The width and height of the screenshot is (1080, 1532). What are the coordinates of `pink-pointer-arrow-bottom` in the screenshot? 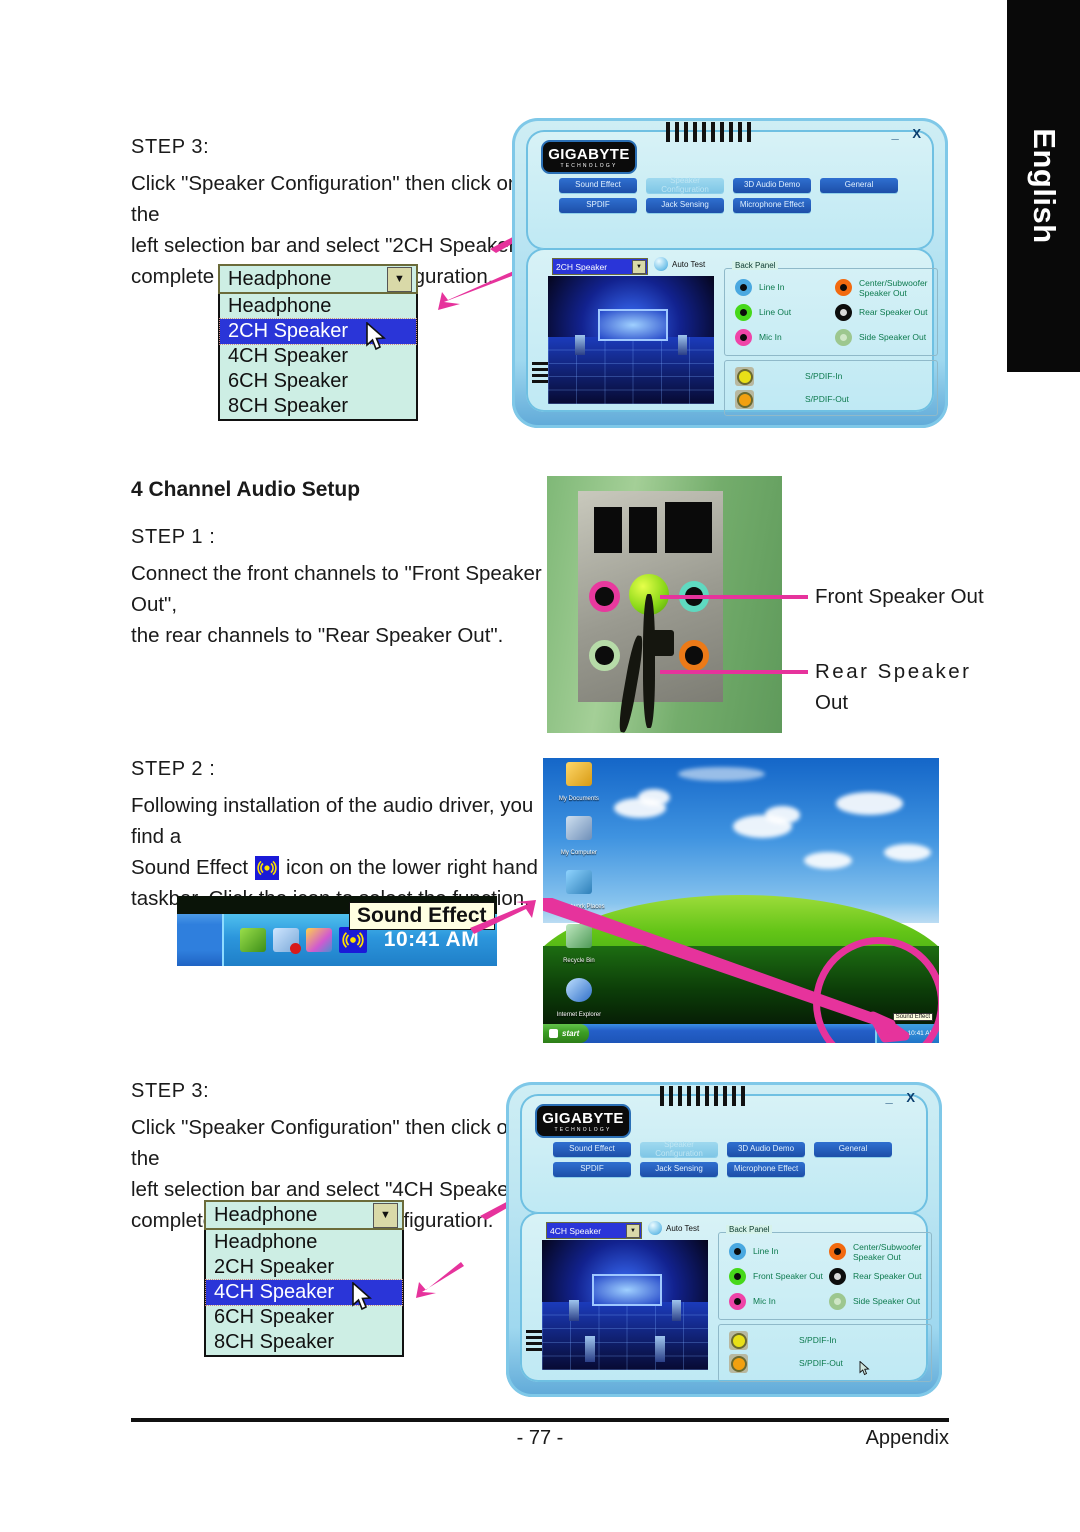 It's located at (436, 1284).